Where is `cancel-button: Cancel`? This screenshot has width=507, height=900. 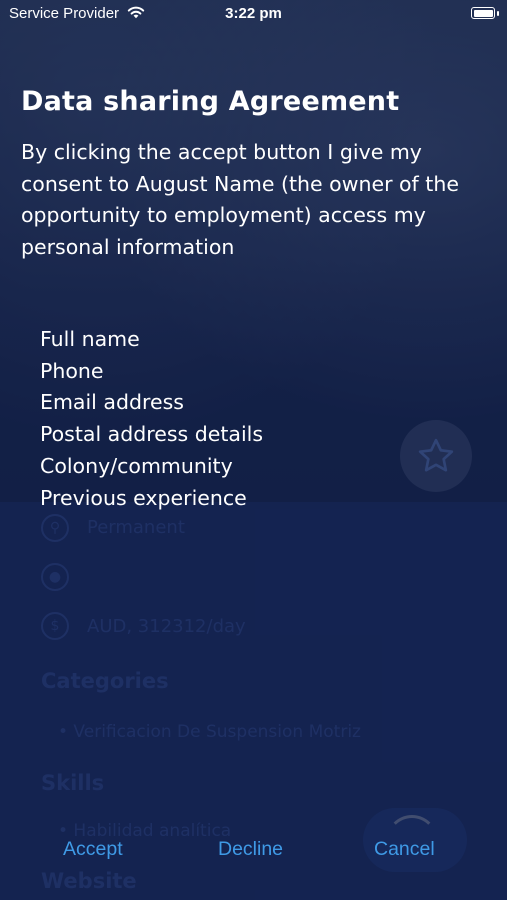
cancel-button: Cancel is located at coordinates (404, 849).